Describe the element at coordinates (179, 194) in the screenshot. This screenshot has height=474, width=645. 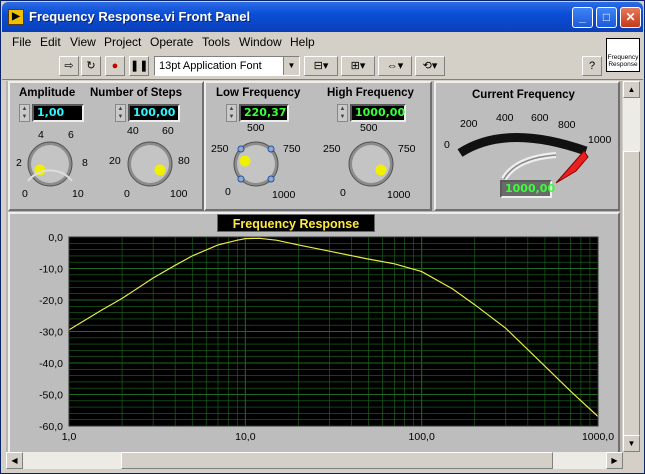
I see `steps-tick-100: 100` at that location.